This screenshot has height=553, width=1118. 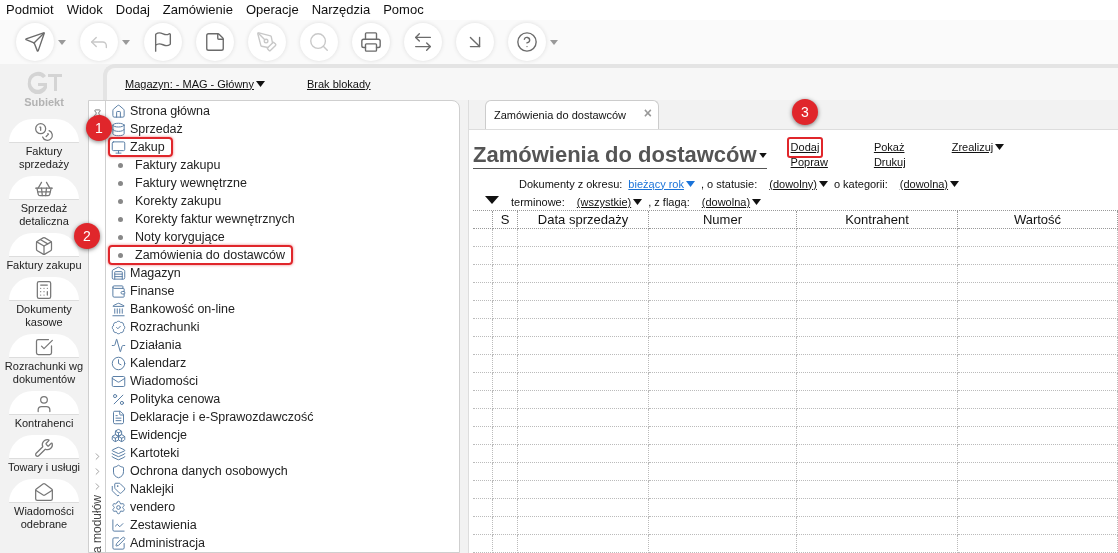 I want to click on tree-item: Naklejki, so click(x=145, y=489).